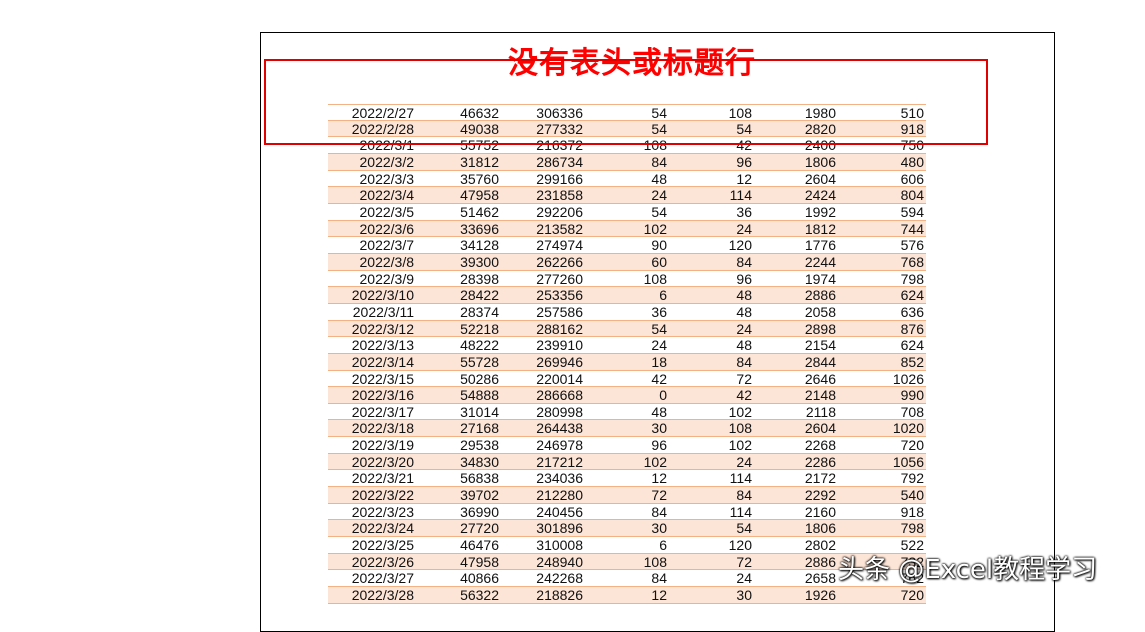  Describe the element at coordinates (458, 494) in the screenshot. I see `value-cell: 39702` at that location.